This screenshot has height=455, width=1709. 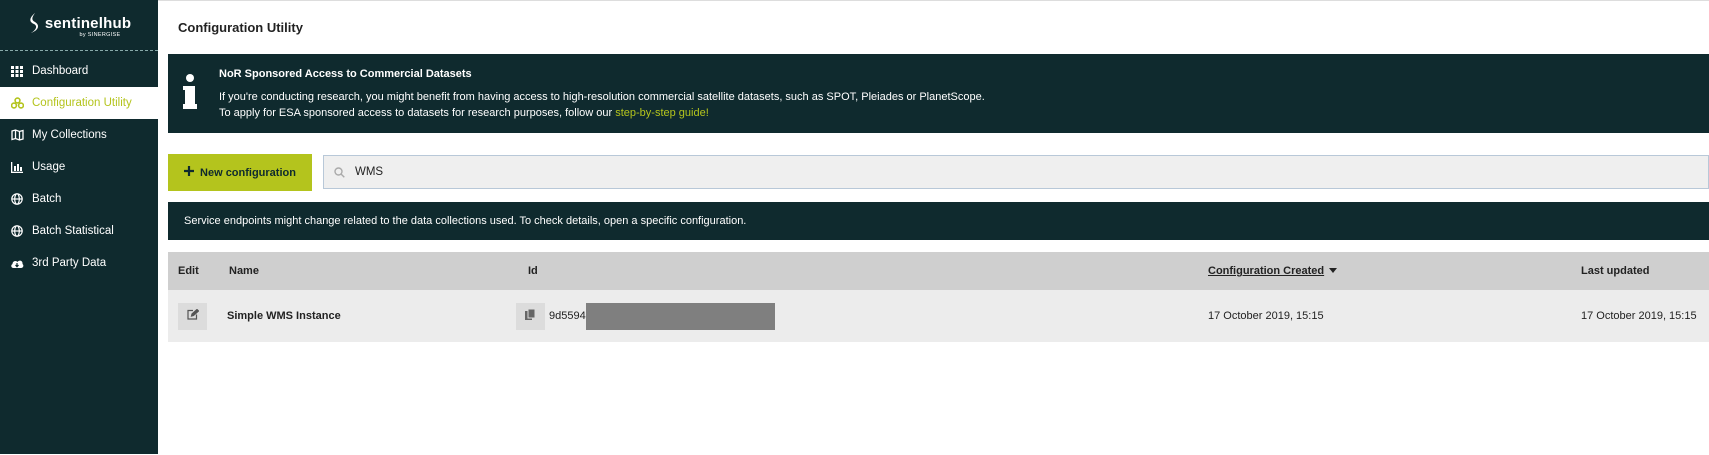 I want to click on edit-cell, so click(x=192, y=316).